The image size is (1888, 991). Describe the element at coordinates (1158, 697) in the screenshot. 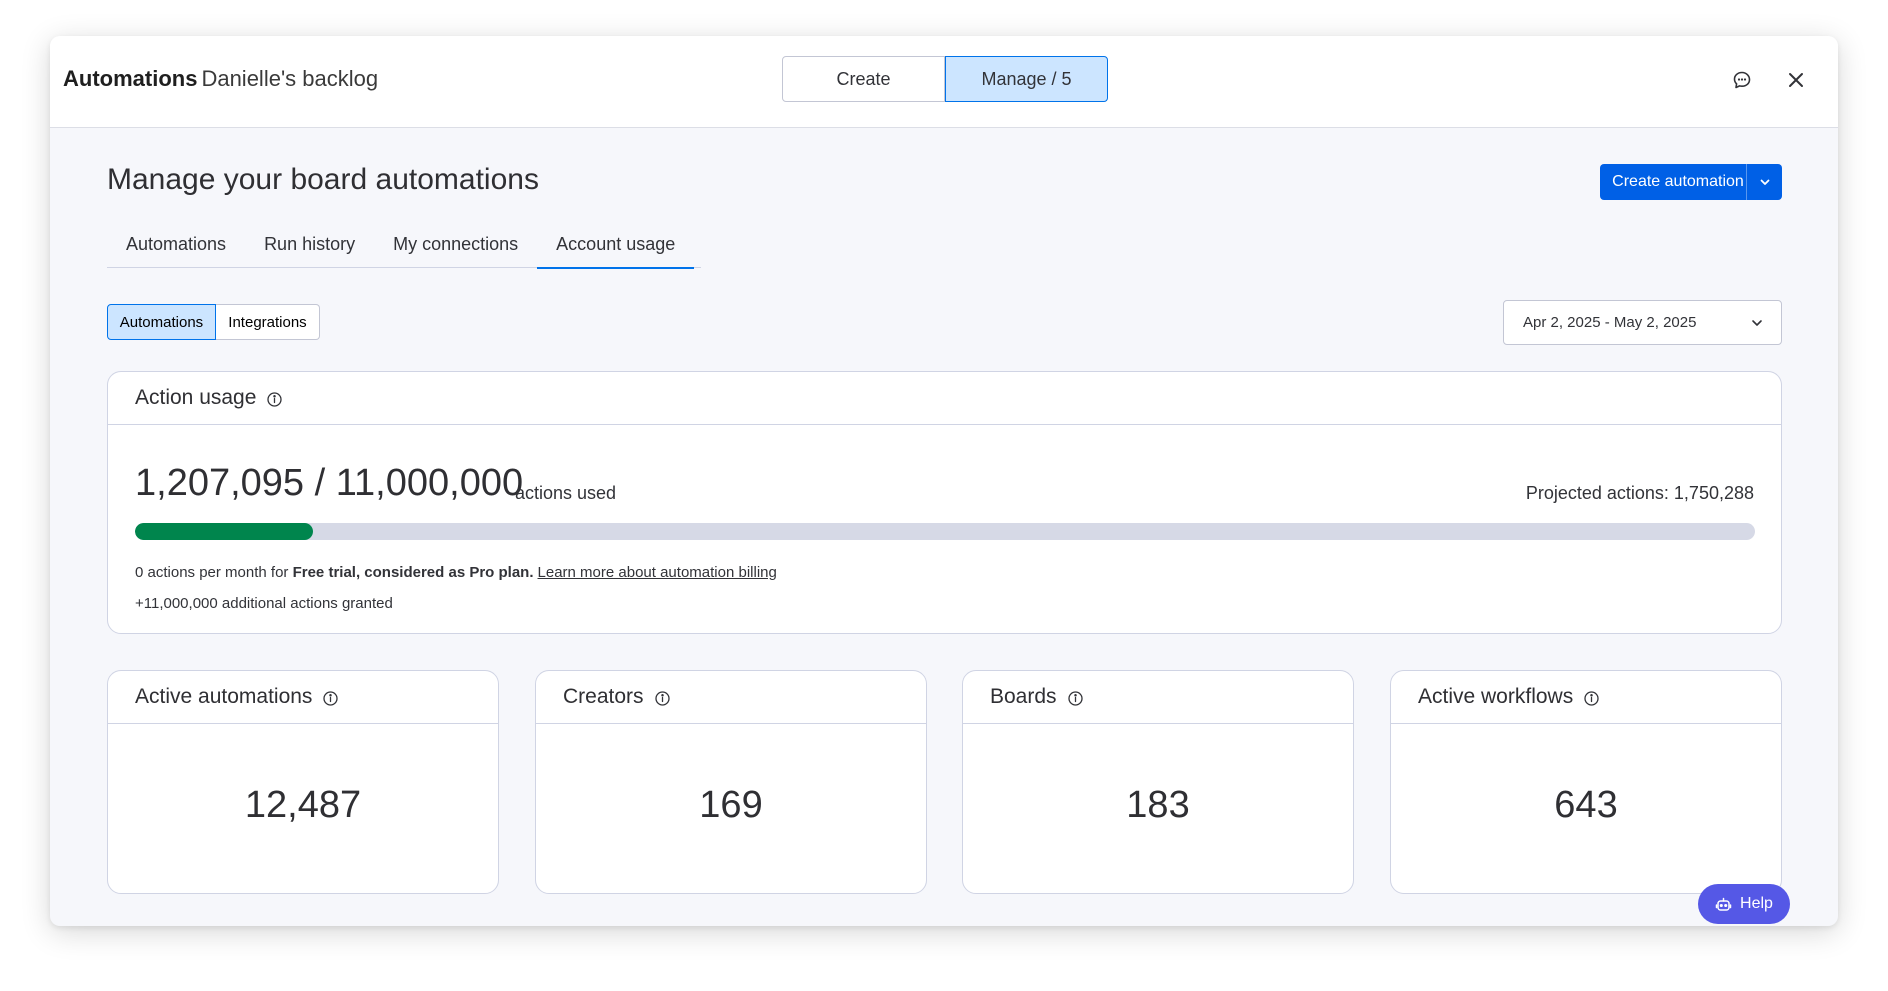

I see `card-header: Boards` at that location.